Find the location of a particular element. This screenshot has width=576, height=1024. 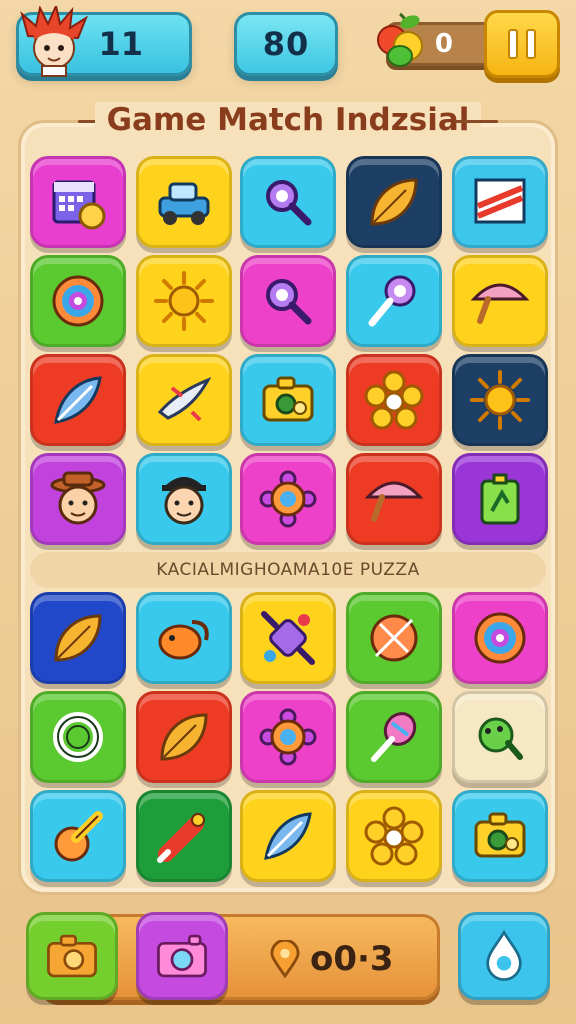

face-icon is located at coordinates (184, 501).